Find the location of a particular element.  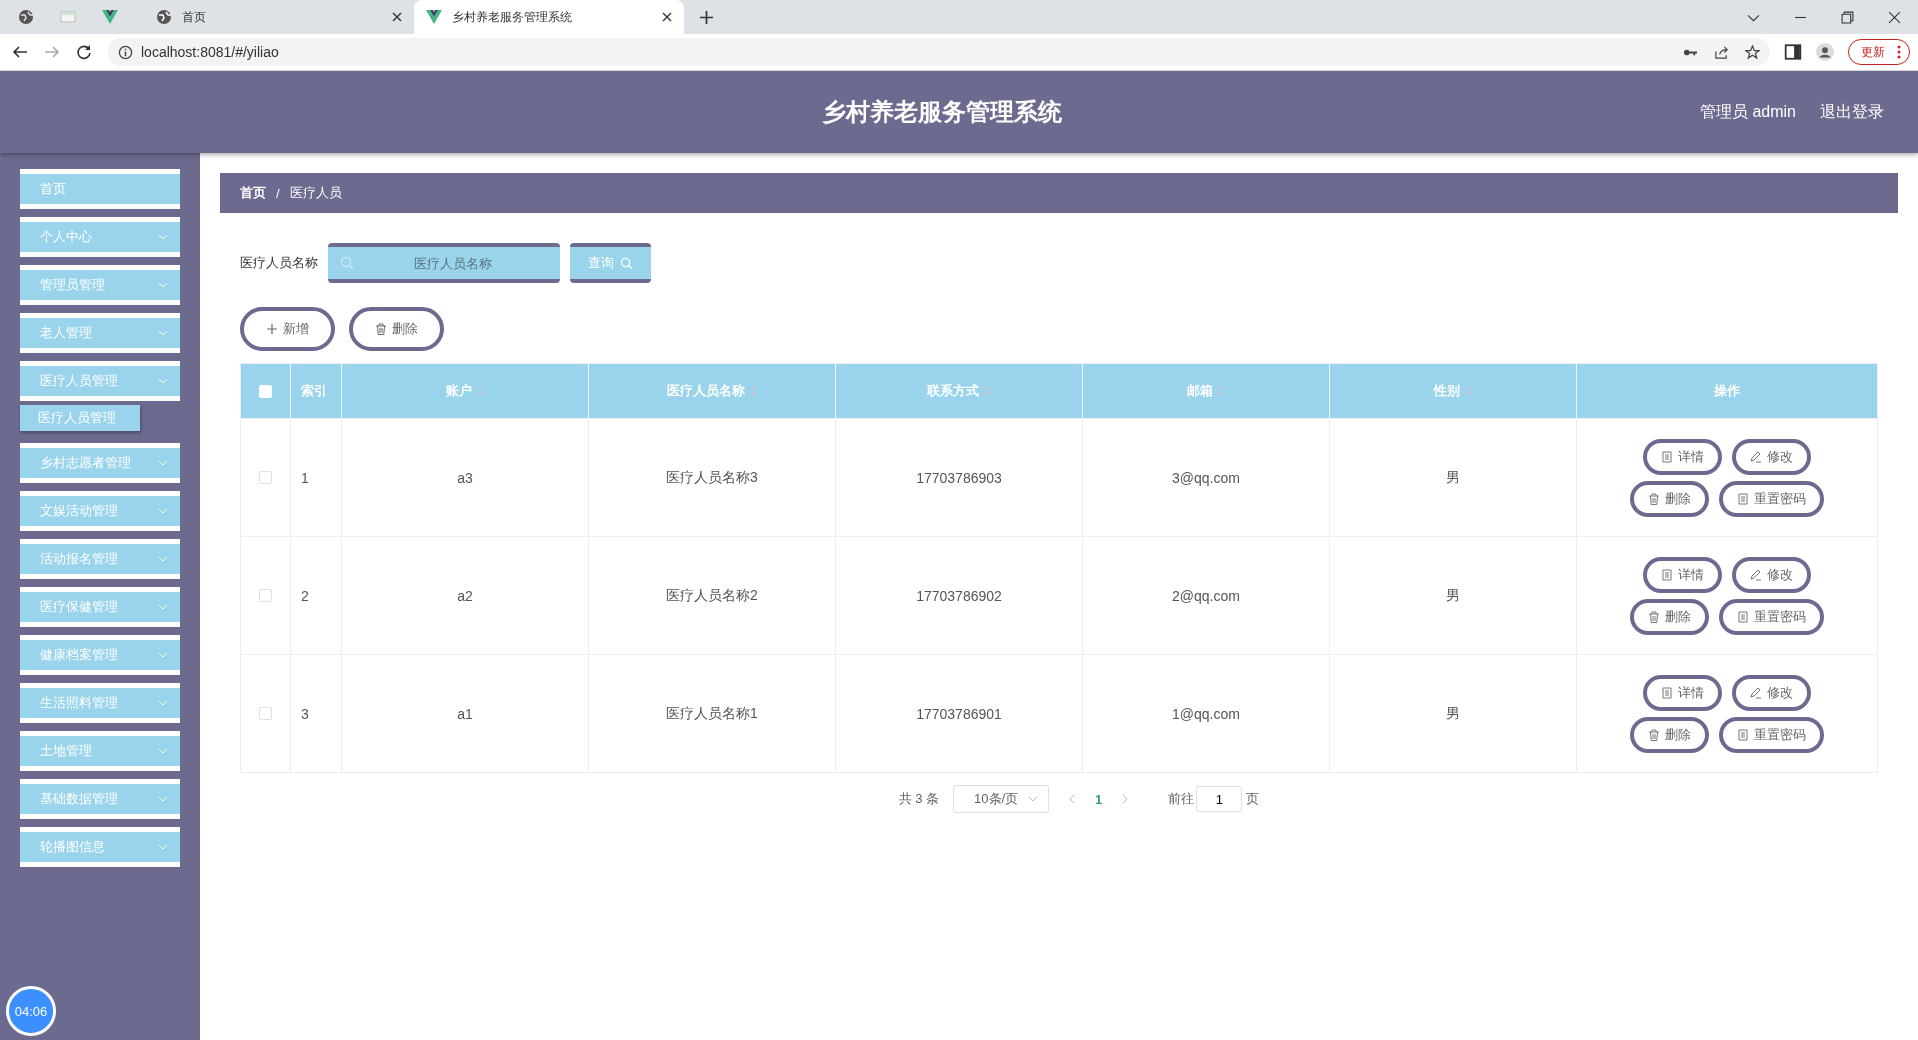

table-cell: 17703786903 is located at coordinates (959, 477).